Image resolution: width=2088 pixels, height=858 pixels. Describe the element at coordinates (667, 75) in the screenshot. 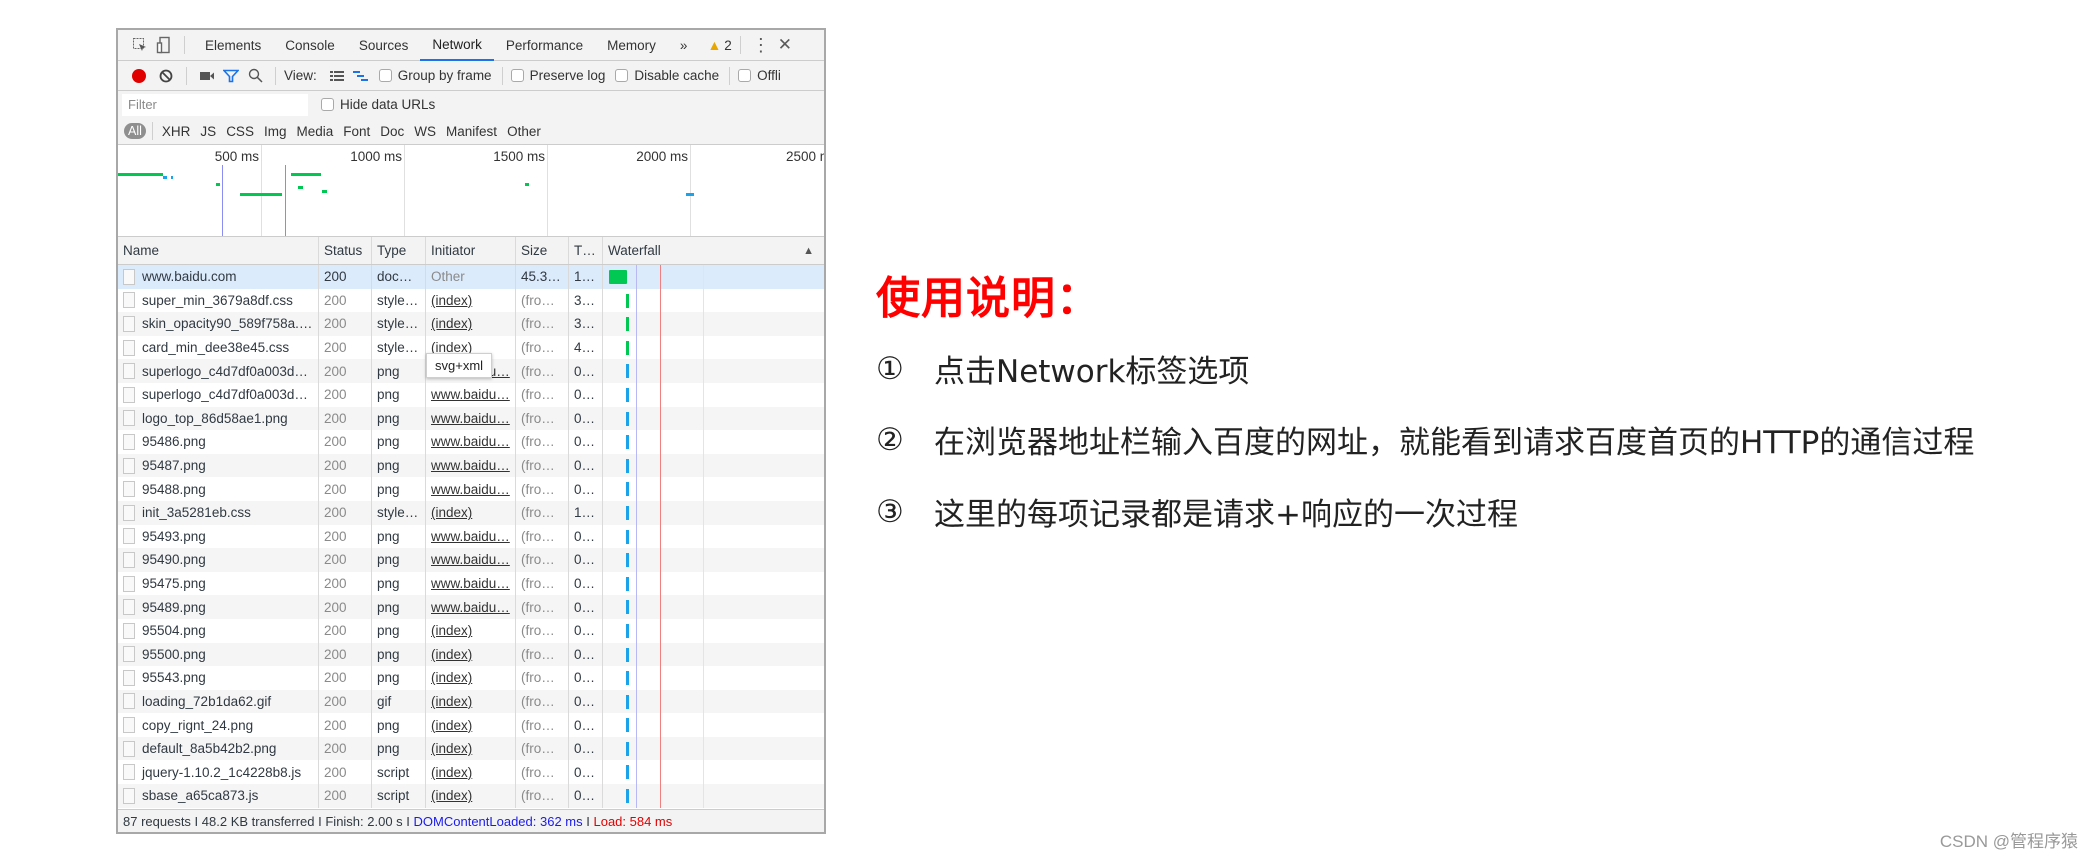

I see `disable-cache-checkbox: Disable cache` at that location.